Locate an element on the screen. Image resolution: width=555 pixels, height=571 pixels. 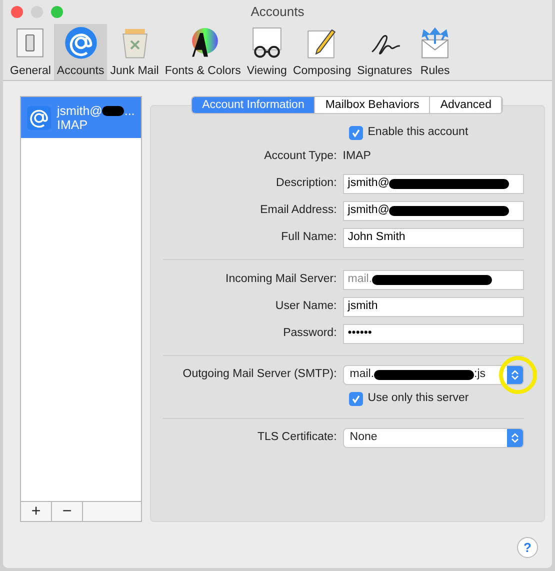
window-title: Accounts is located at coordinates (277, 12).